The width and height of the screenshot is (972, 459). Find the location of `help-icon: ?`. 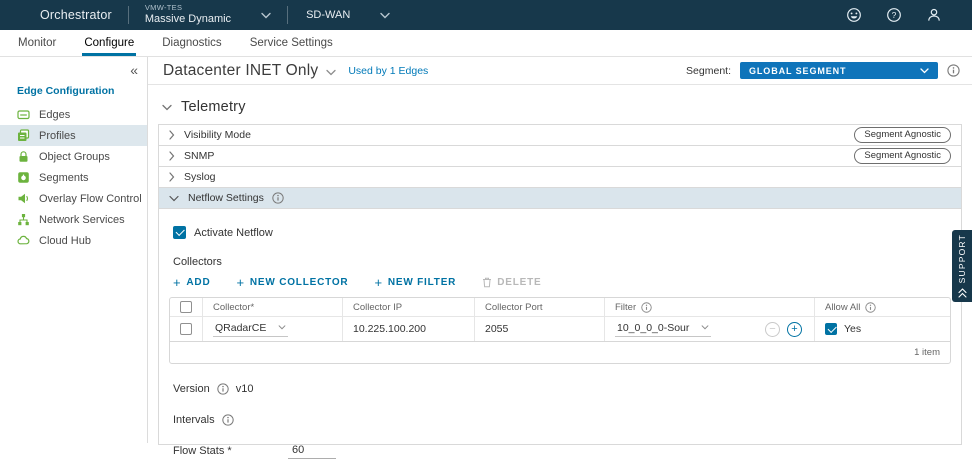

help-icon: ? is located at coordinates (894, 15).